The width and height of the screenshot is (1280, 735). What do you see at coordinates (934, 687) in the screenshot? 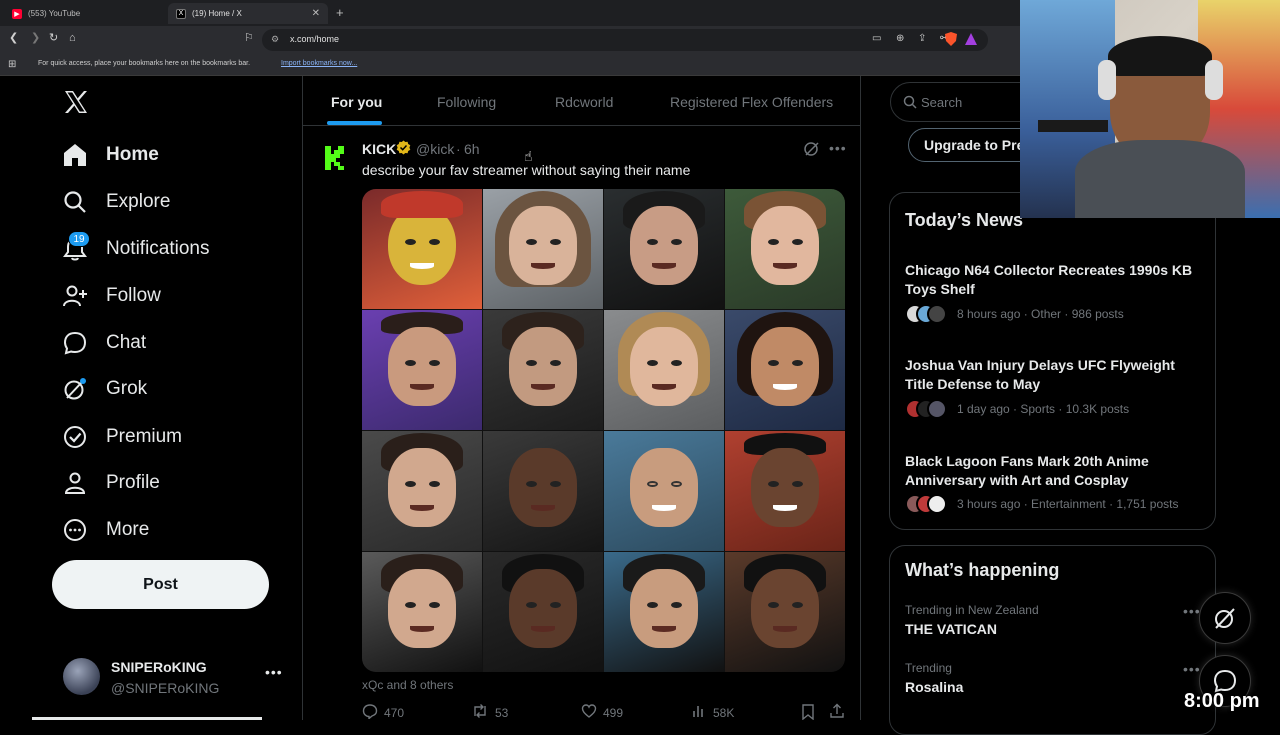
I see `trend-name: Rosalina` at bounding box center [934, 687].